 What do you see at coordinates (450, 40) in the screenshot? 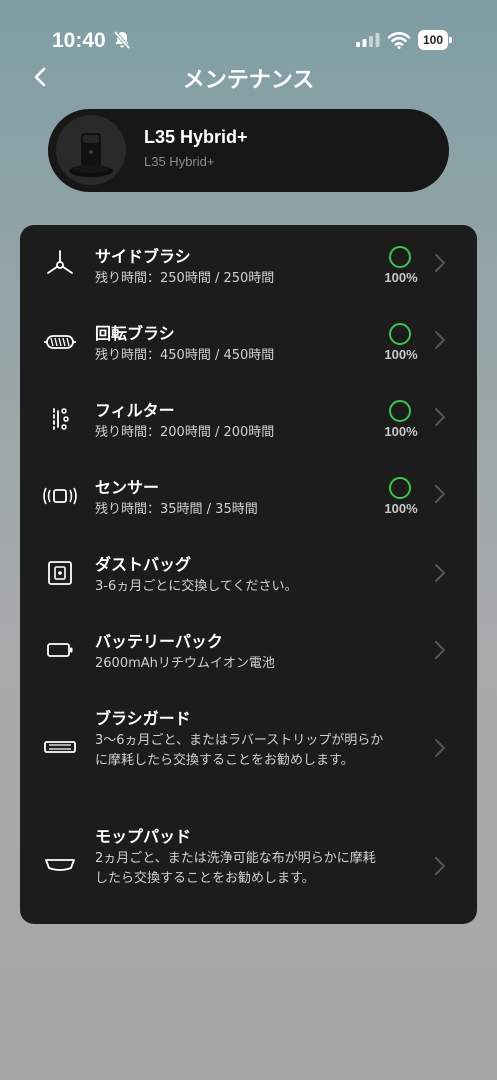
I see `battery-nub` at bounding box center [450, 40].